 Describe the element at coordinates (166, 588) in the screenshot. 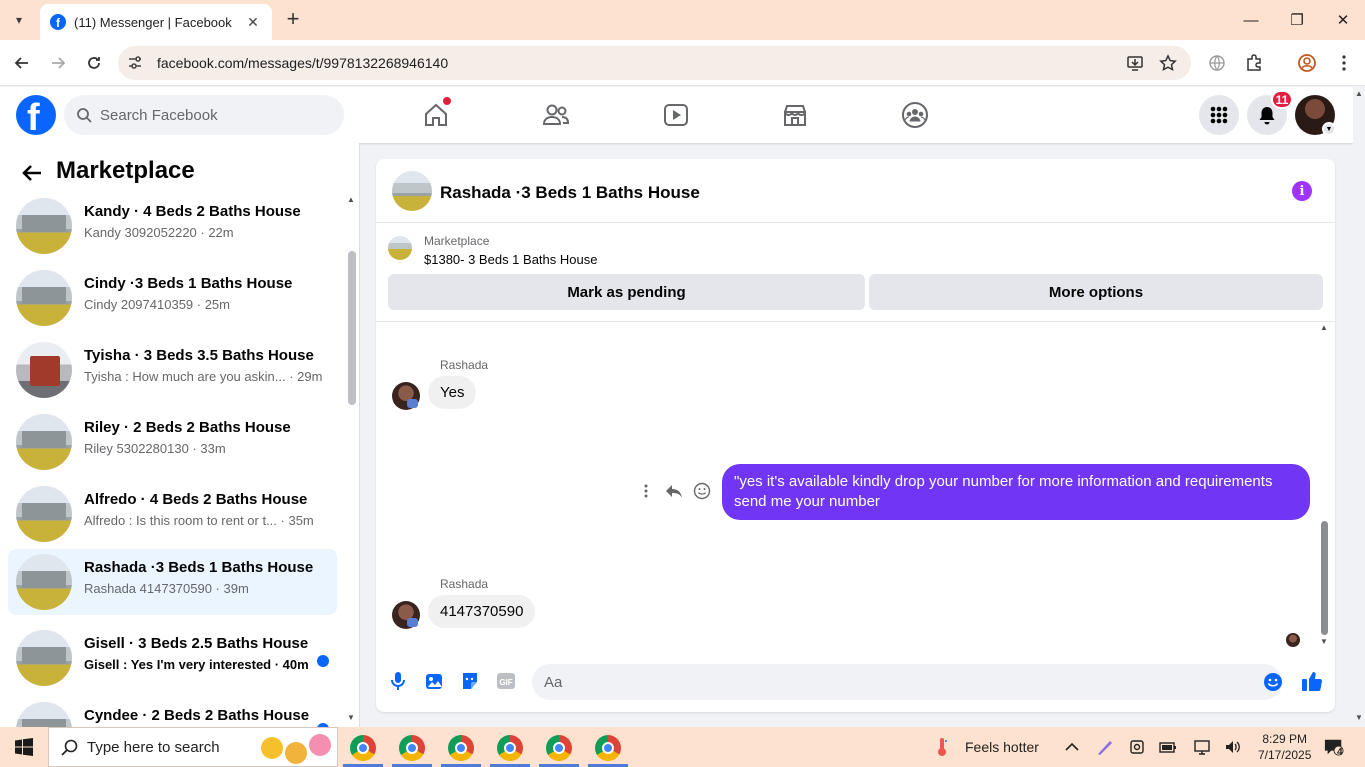

I see `conversation-preview: Rashada 4147370590 · 39m` at that location.